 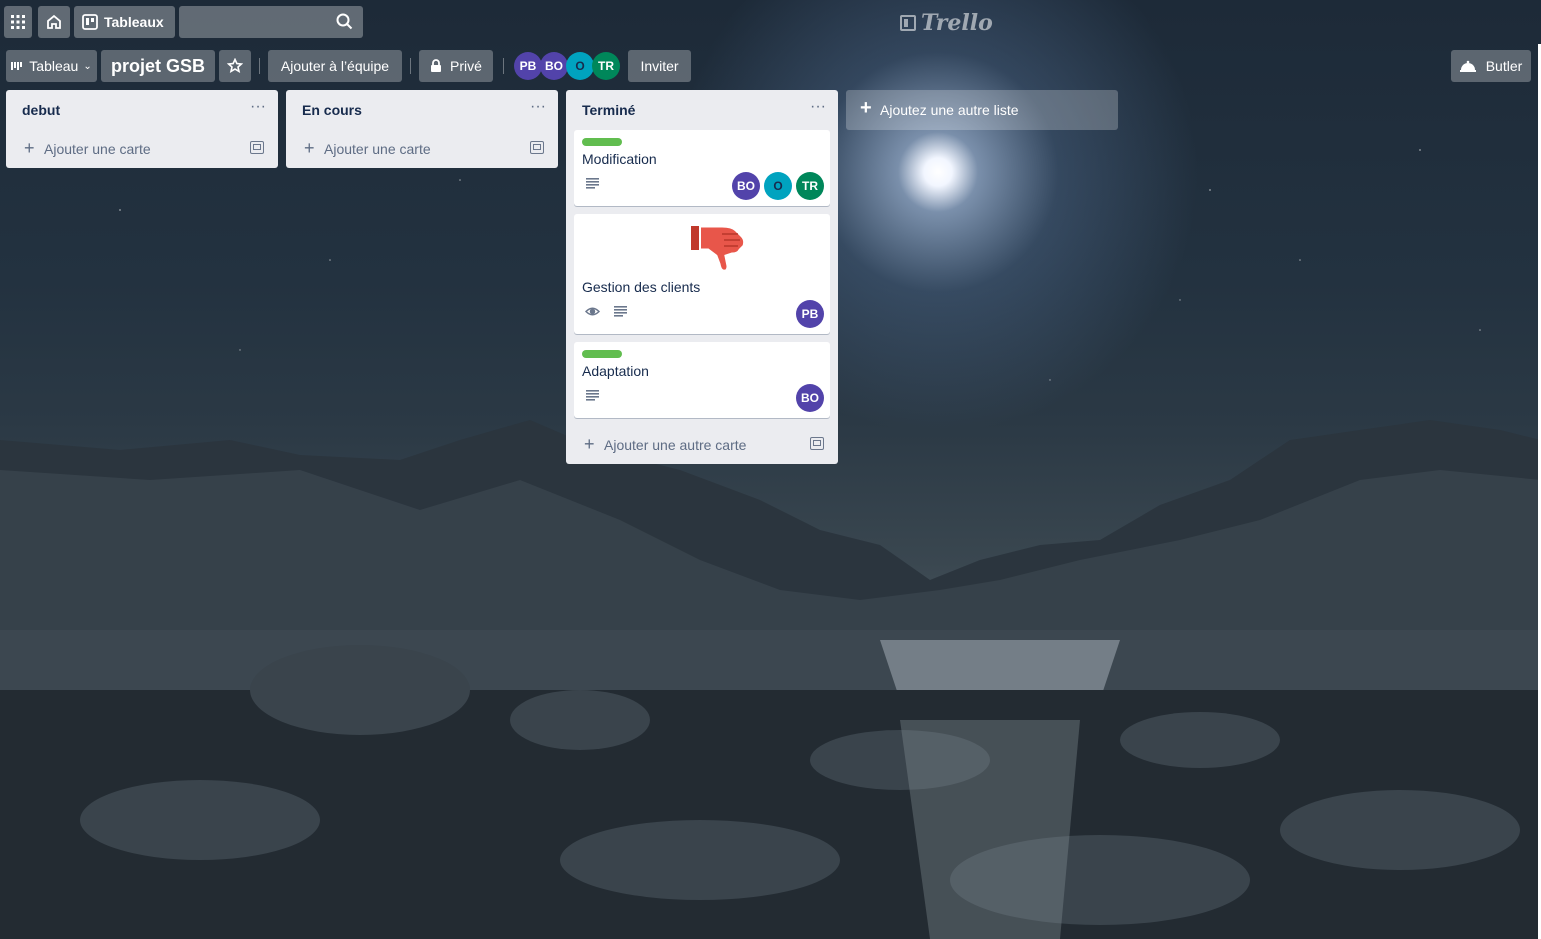 I want to click on eye-icon, so click(x=592, y=311).